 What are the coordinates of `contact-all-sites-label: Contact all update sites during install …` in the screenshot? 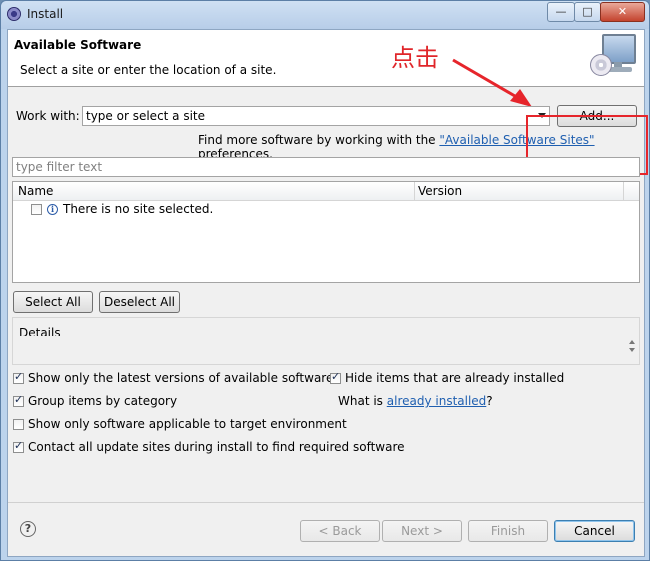 It's located at (216, 447).